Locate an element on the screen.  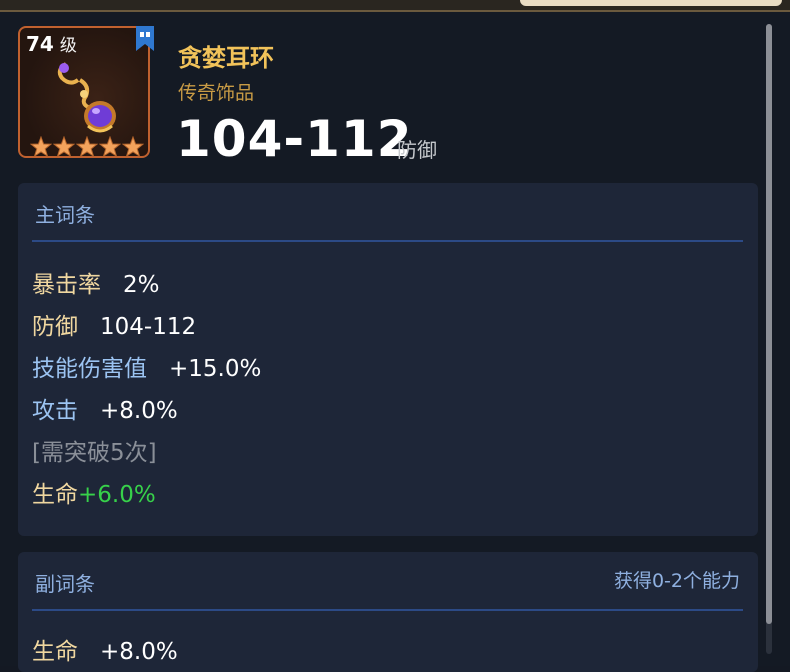
scrollbar is located at coordinates (769, 339).